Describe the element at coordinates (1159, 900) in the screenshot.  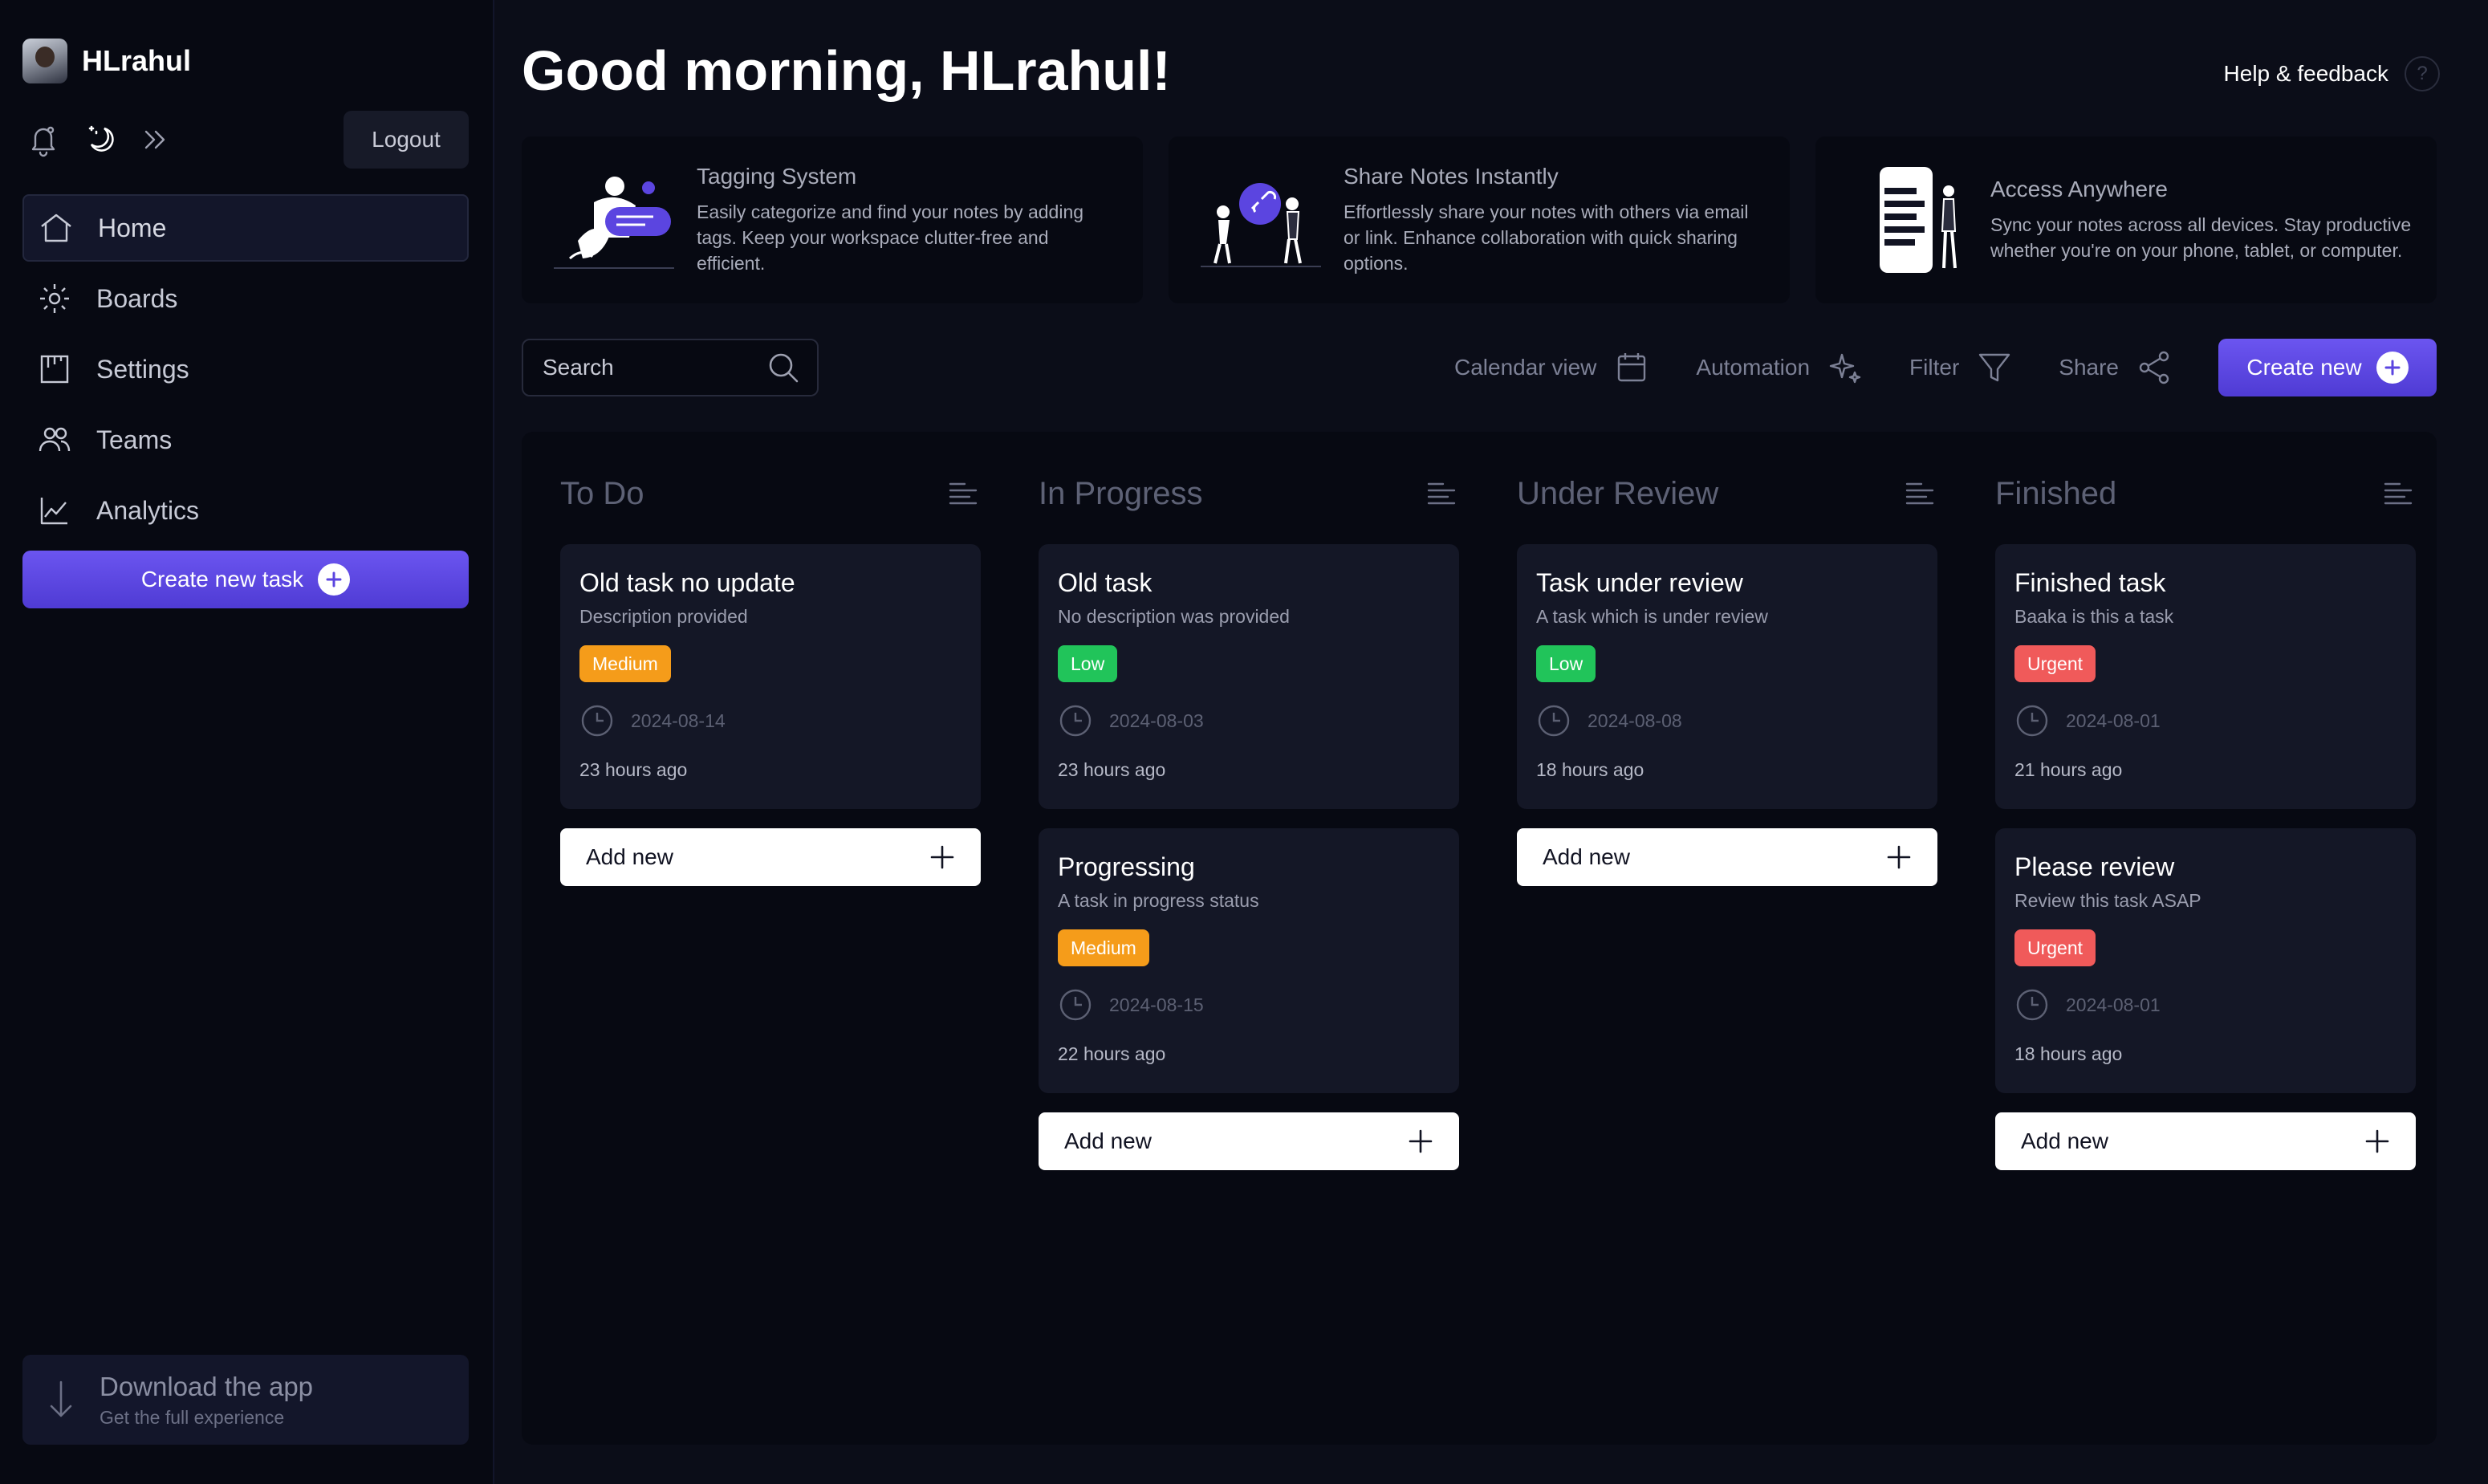
I see `task-description: A task in progress status` at that location.